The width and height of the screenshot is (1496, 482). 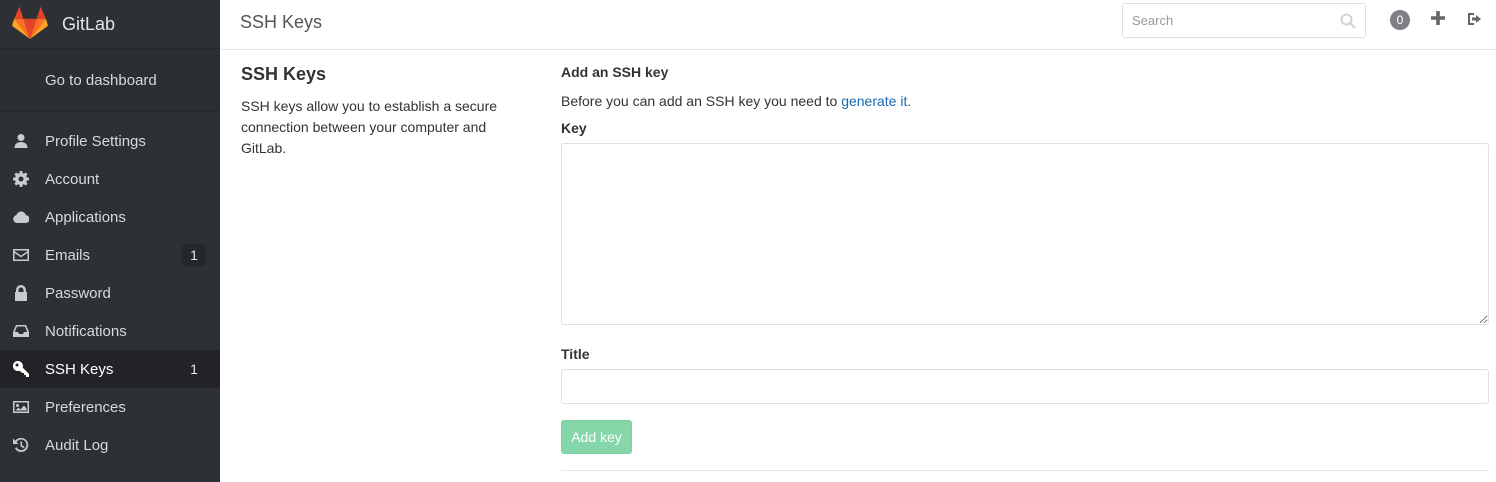 I want to click on sidebar-item-profile-settings: Profile Settings, so click(x=110, y=141).